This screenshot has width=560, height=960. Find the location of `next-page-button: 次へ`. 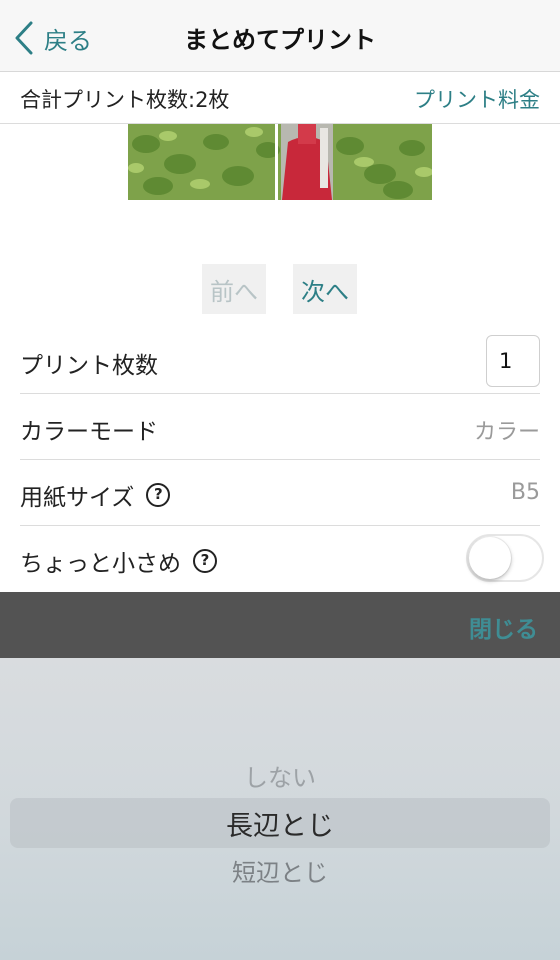

next-page-button: 次へ is located at coordinates (325, 289).